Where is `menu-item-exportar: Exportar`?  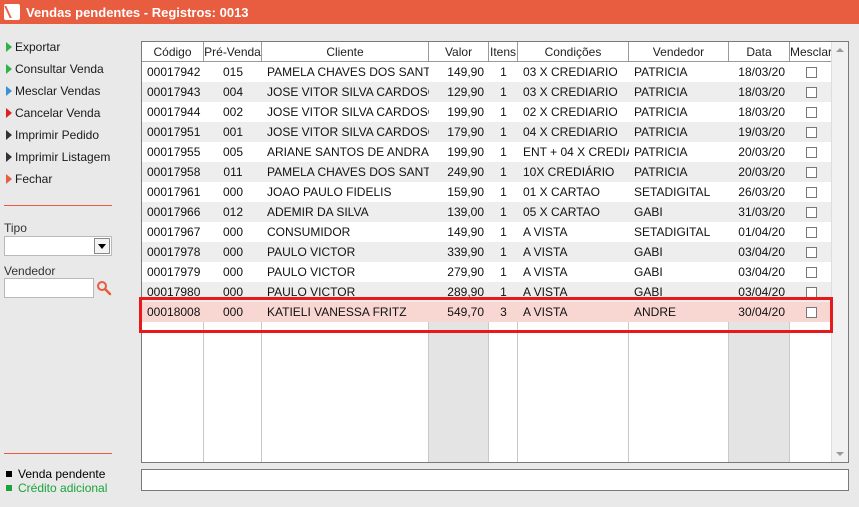
menu-item-exportar: Exportar is located at coordinates (60, 47).